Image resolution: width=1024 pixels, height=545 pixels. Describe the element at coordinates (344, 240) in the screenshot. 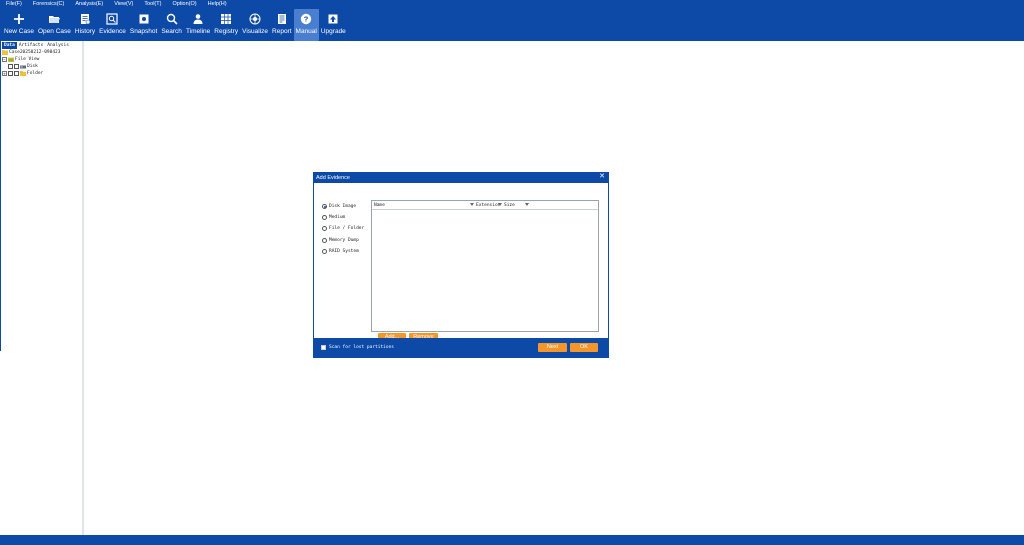

I see `option-label: Memory Dump` at that location.